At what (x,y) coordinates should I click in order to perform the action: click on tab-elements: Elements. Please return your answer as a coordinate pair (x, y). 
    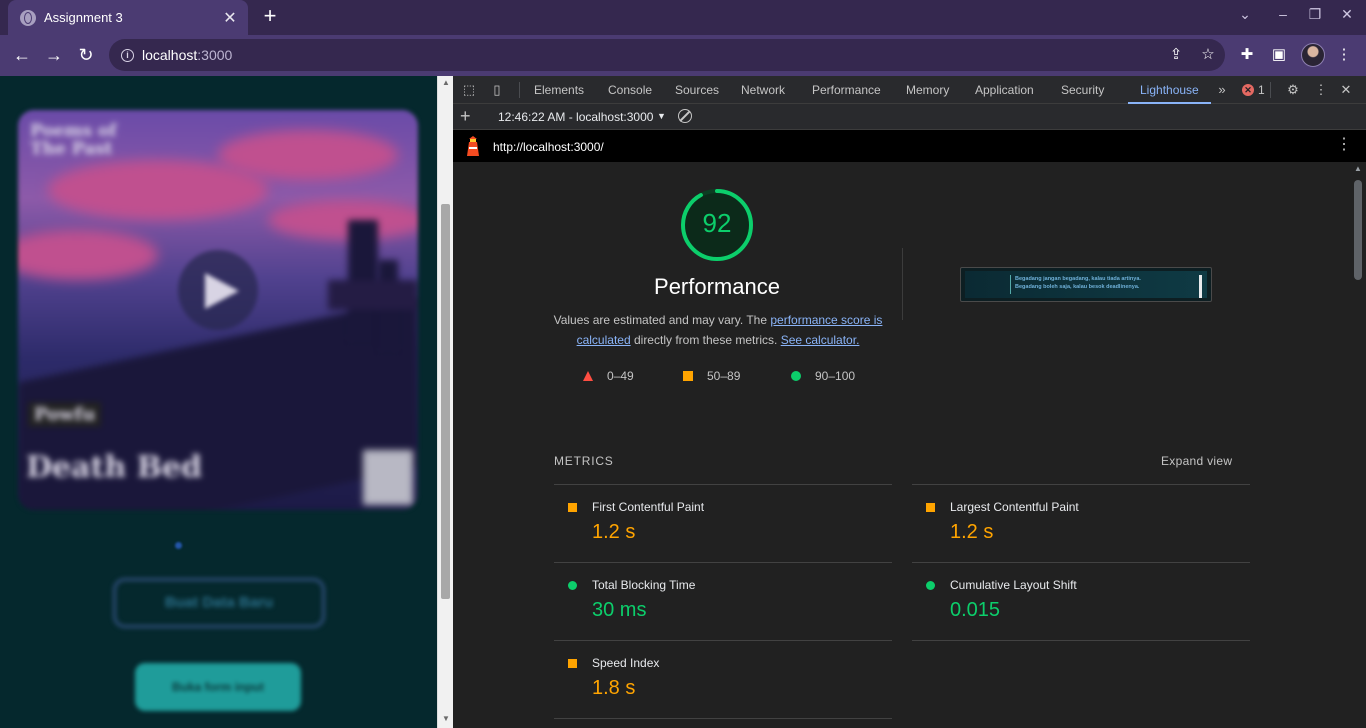
    Looking at the image, I should click on (559, 90).